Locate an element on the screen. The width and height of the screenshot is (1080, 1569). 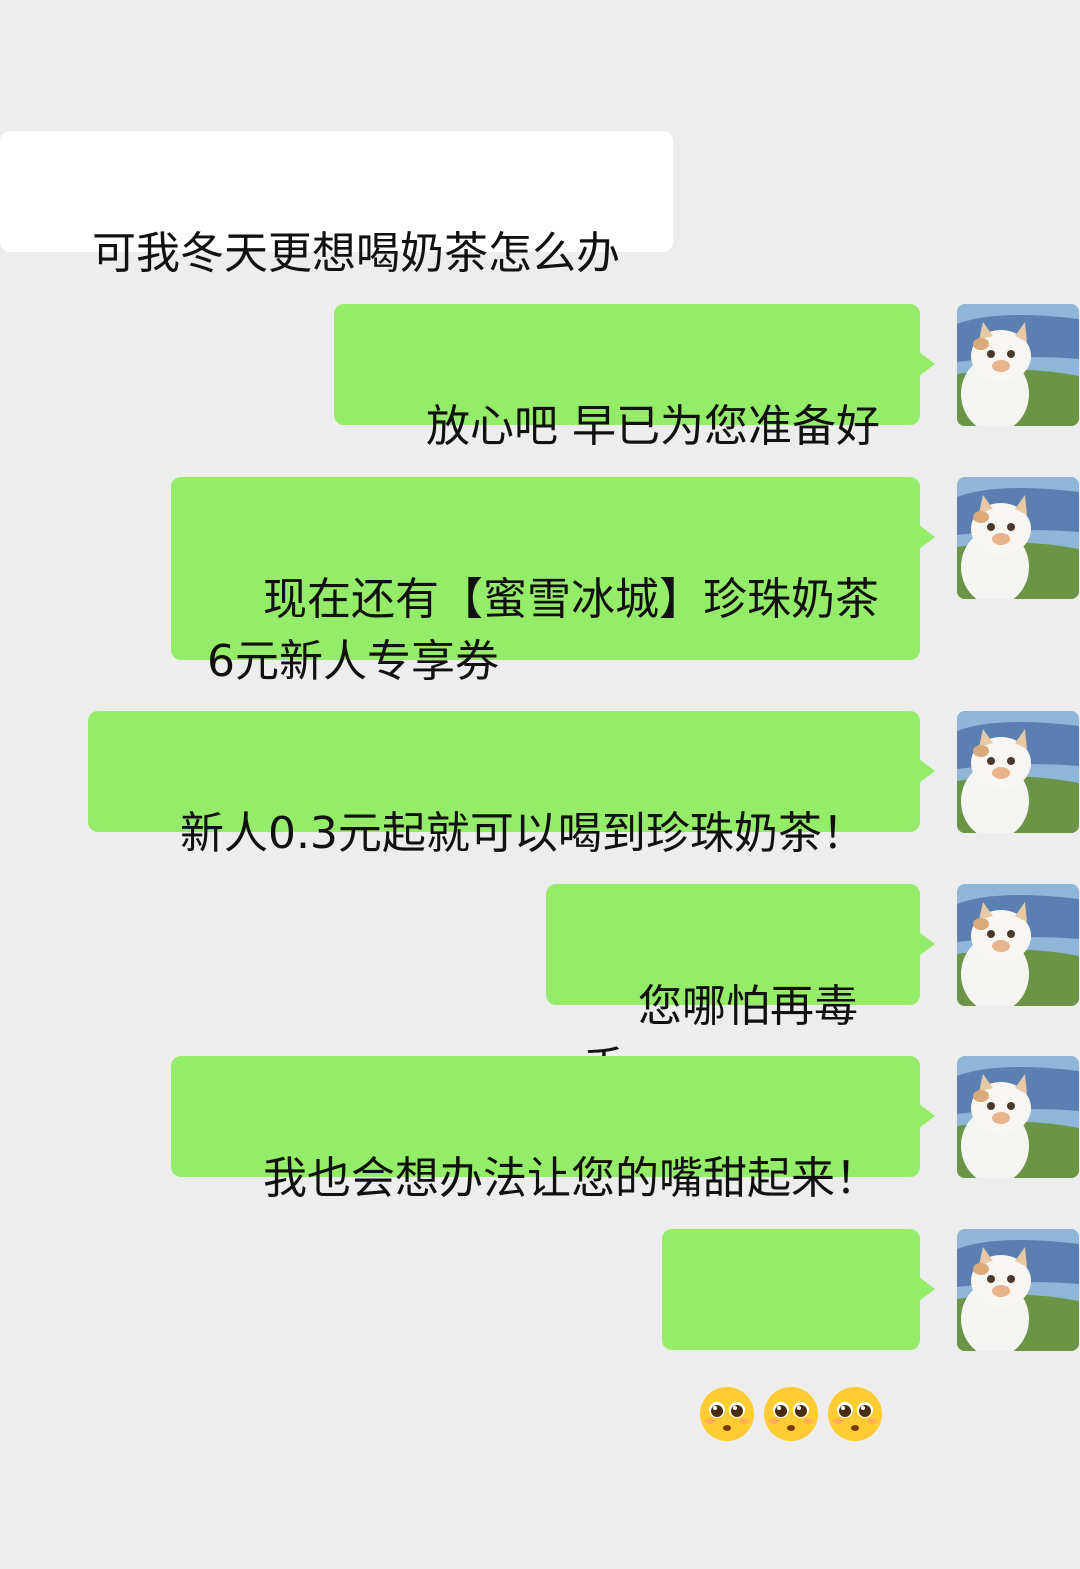
message-text: 可我冬天更想喝奶茶怎么办 is located at coordinates (355, 253).